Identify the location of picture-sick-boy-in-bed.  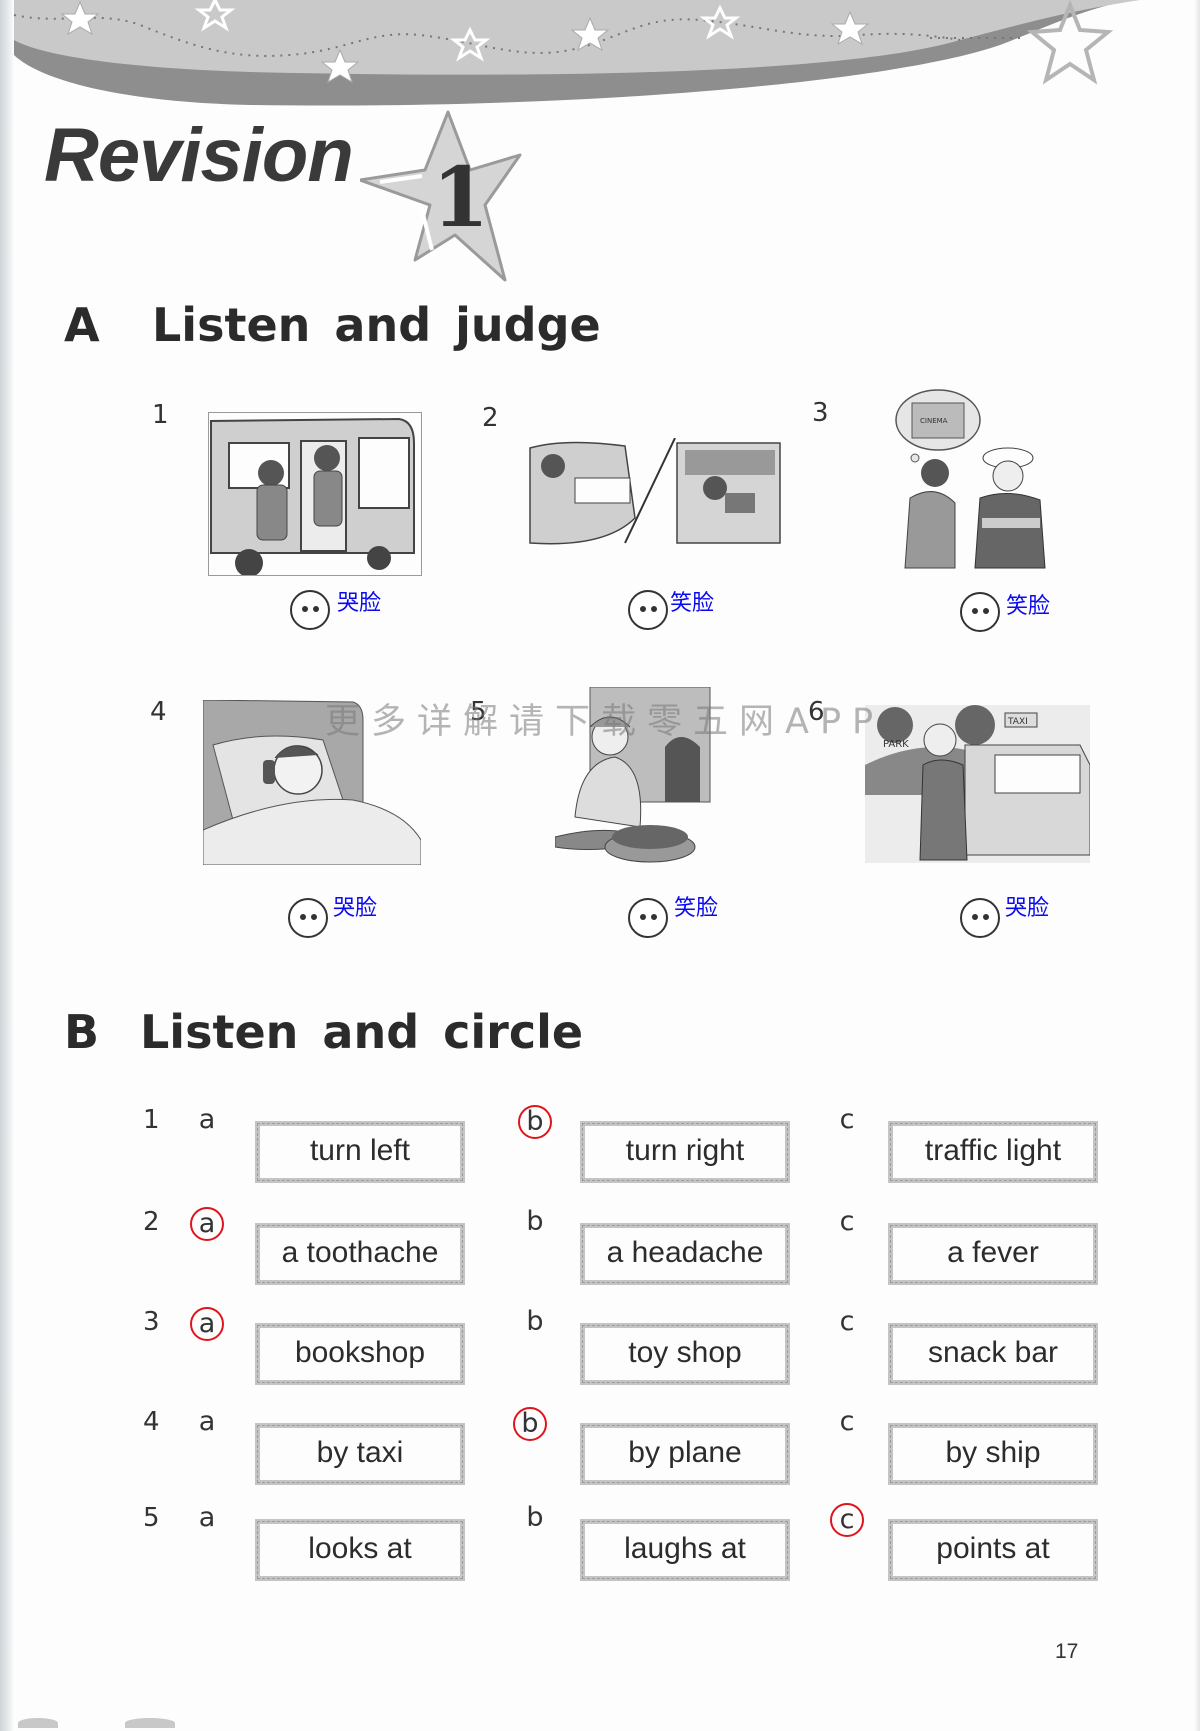
(312, 782).